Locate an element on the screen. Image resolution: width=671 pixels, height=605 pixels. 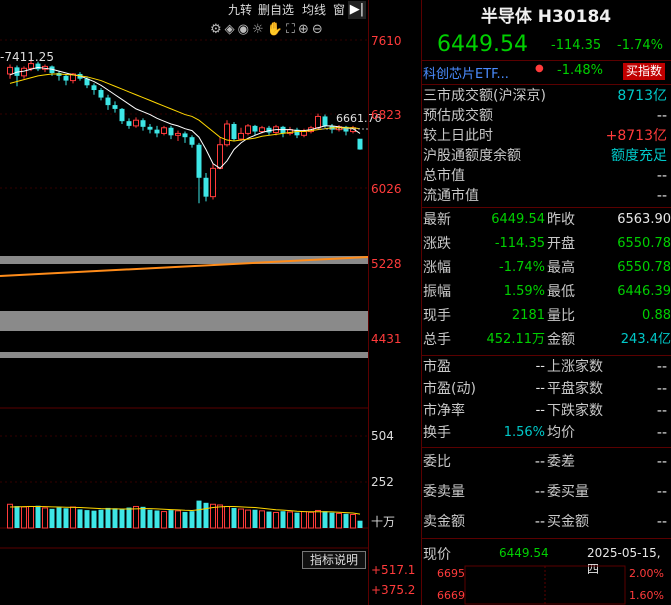
order-label: 卖金额 is located at coordinates (444, 522).